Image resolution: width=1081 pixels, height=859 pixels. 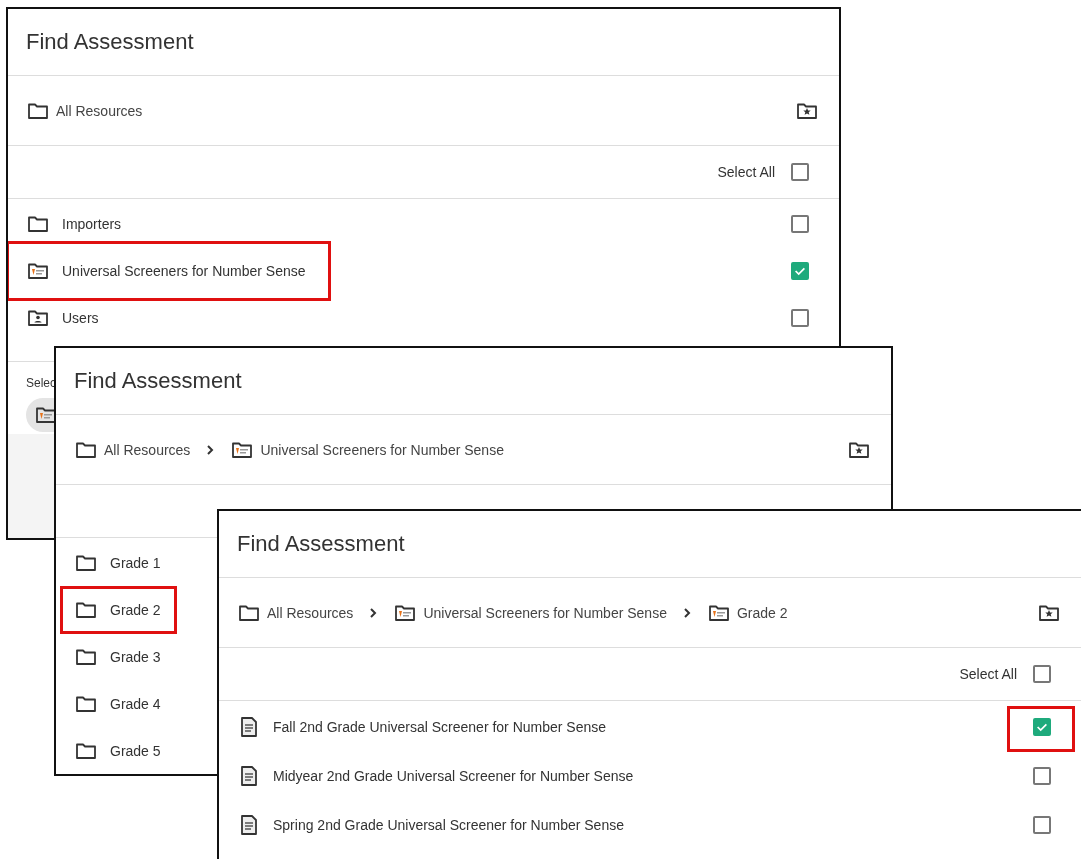 I want to click on item-label: Universal Screeners for Number Sense, so click(x=184, y=270).